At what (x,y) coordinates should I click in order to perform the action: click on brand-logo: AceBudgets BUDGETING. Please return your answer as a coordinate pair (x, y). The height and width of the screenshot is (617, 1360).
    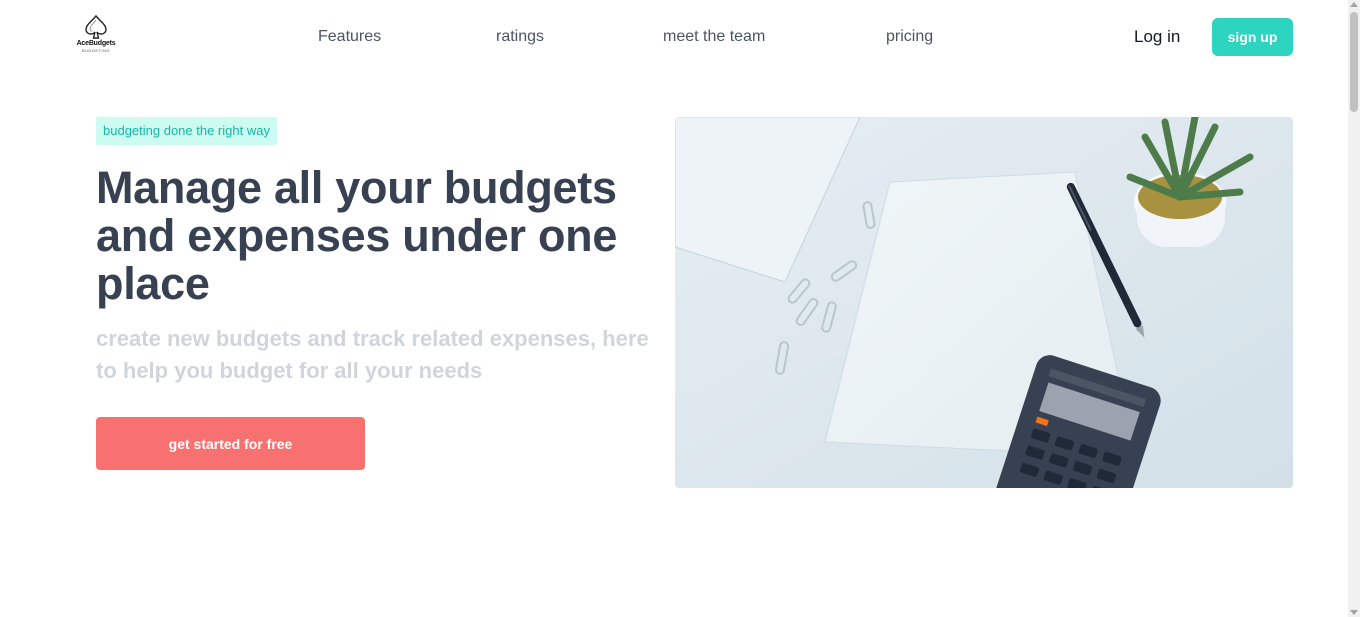
    Looking at the image, I should click on (96, 37).